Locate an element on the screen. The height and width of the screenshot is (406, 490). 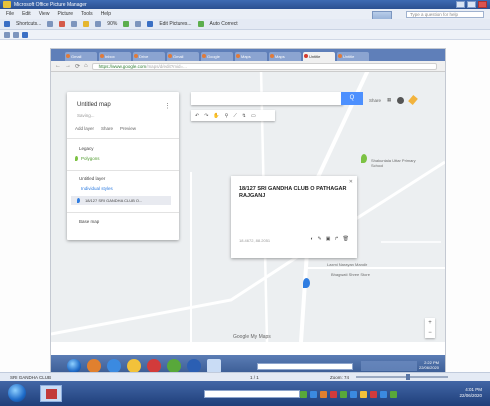
share-button: Share is located at coordinates (107, 128).